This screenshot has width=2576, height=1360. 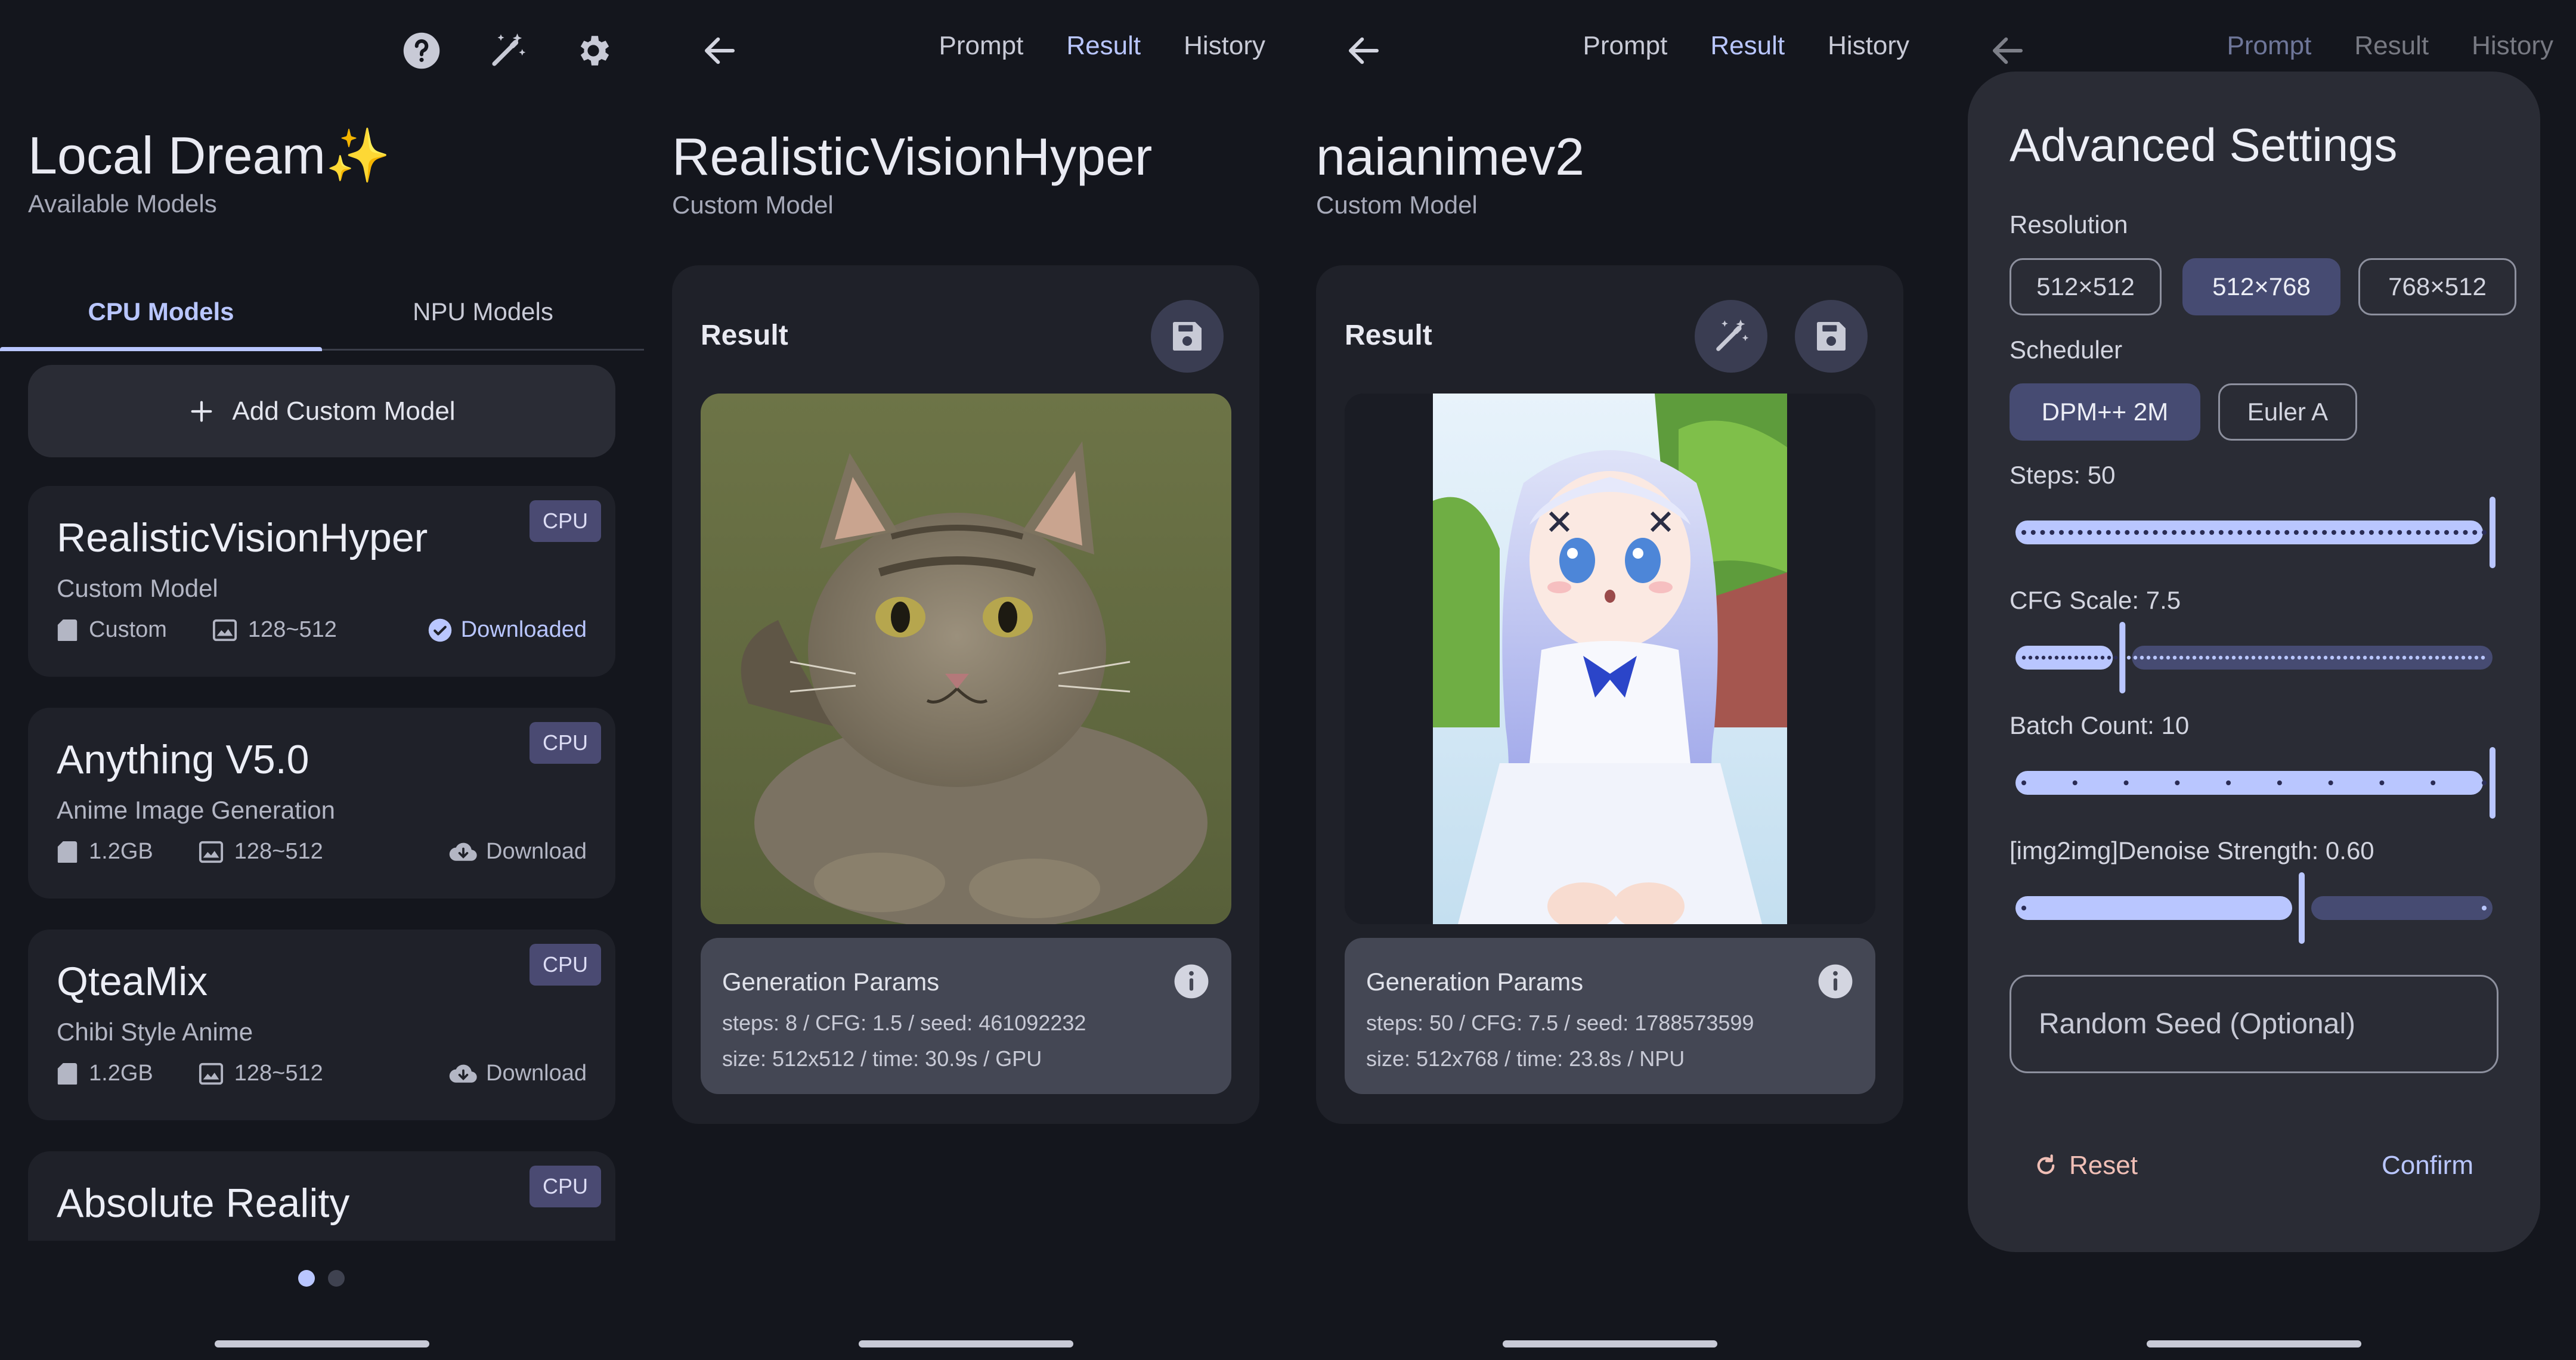 What do you see at coordinates (2086, 286) in the screenshot?
I see `resolution-option: 512×512` at bounding box center [2086, 286].